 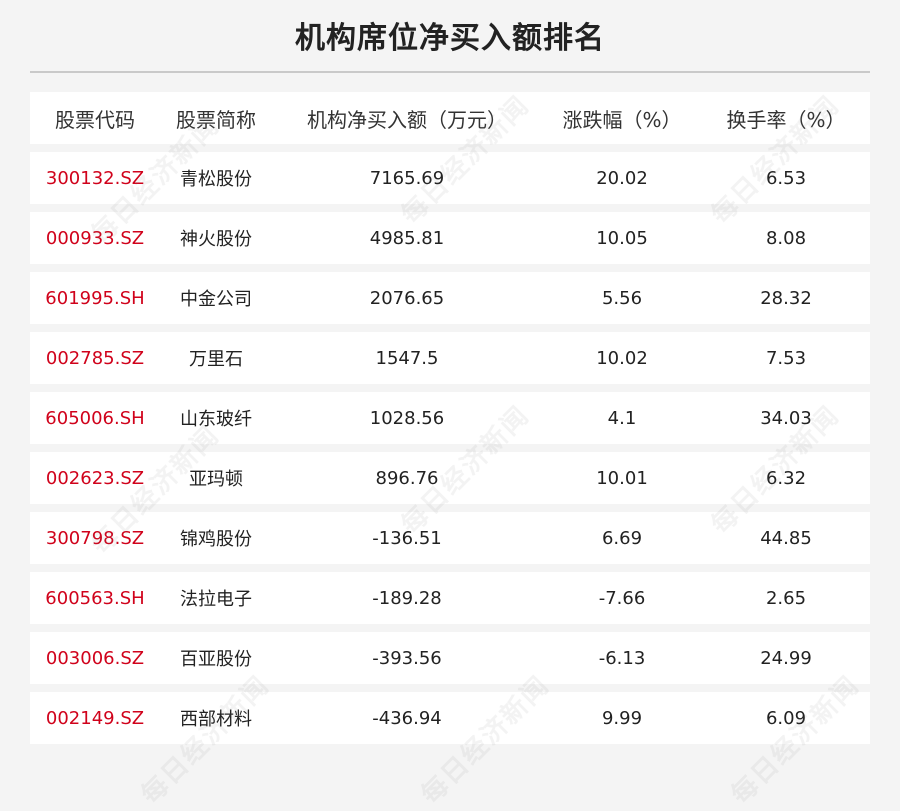 What do you see at coordinates (407, 238) in the screenshot?
I see `net-buy-value: 4985.81` at bounding box center [407, 238].